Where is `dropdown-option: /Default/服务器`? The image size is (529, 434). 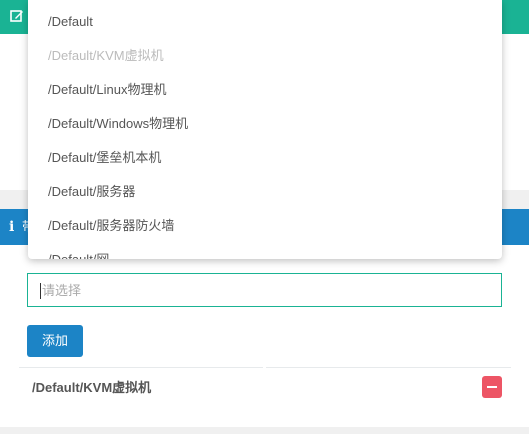 dropdown-option: /Default/服务器 is located at coordinates (91, 192).